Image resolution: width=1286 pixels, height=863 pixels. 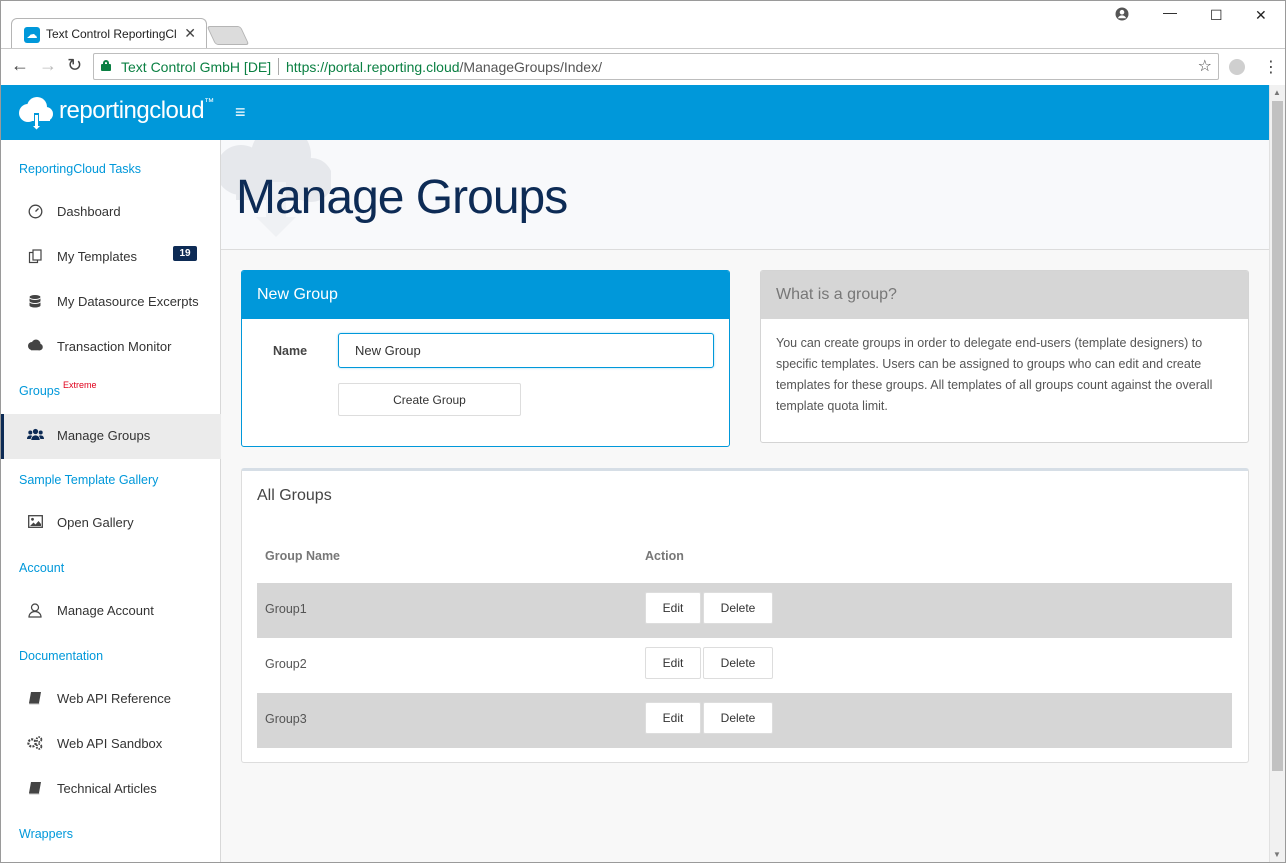 What do you see at coordinates (286, 719) in the screenshot?
I see `group-name-cell: Group3` at bounding box center [286, 719].